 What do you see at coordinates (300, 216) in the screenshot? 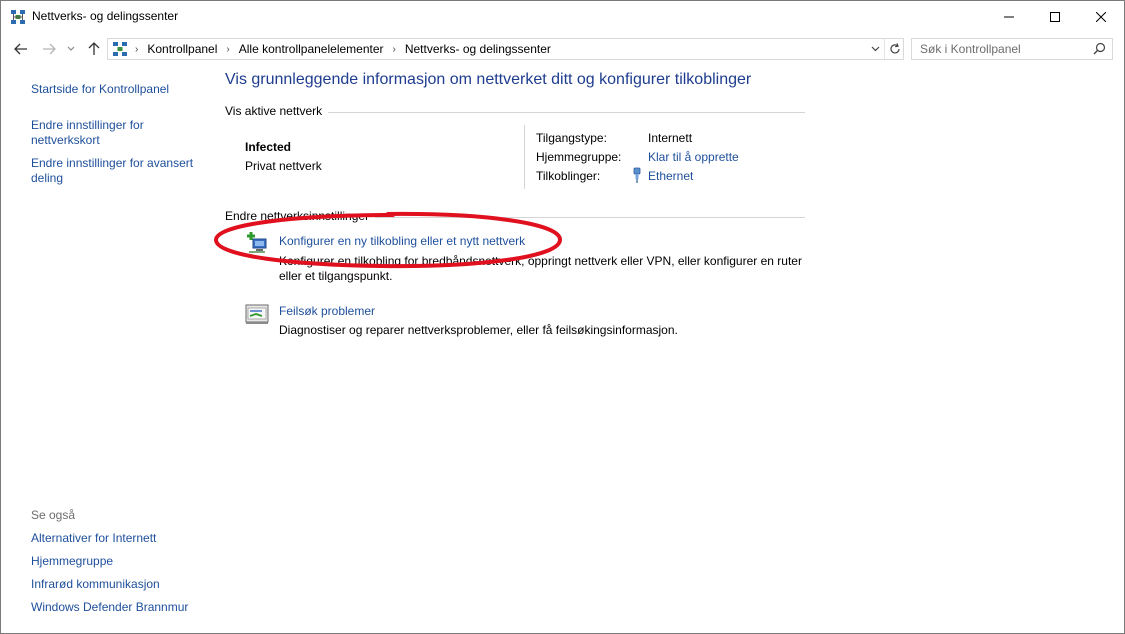
I see `change-settings-label: Endre nettverksinnstillinger` at bounding box center [300, 216].